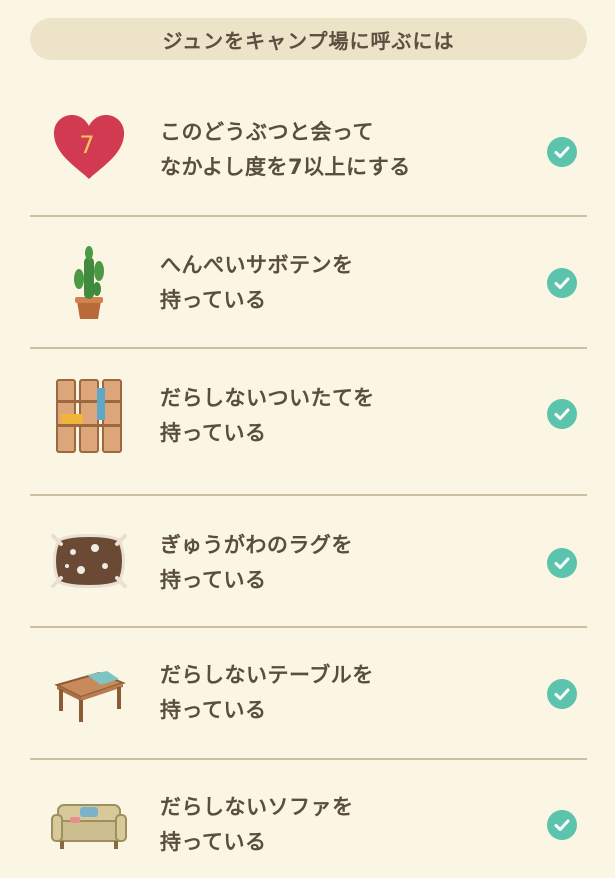  I want to click on condition-row-friendship: 7 このどうぶつと会って なかよし度を7以上にする, so click(308, 150).